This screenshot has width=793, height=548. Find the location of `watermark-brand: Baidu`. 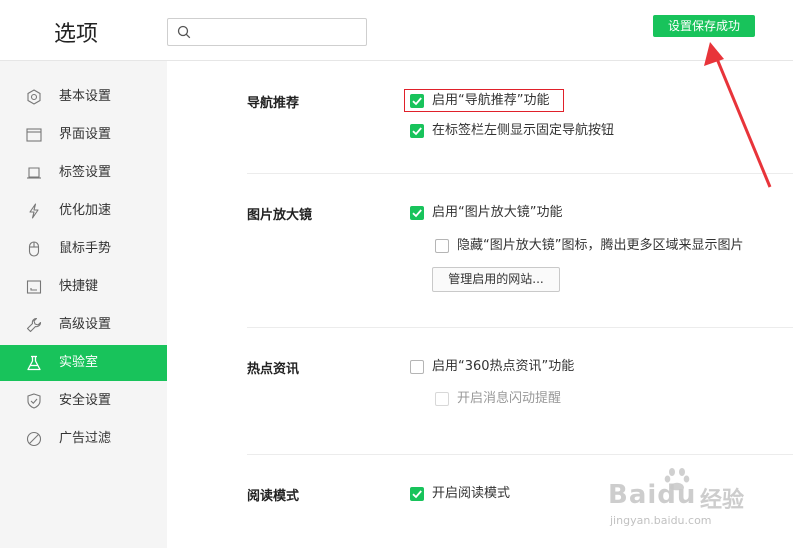

watermark-brand: Baidu is located at coordinates (652, 495).